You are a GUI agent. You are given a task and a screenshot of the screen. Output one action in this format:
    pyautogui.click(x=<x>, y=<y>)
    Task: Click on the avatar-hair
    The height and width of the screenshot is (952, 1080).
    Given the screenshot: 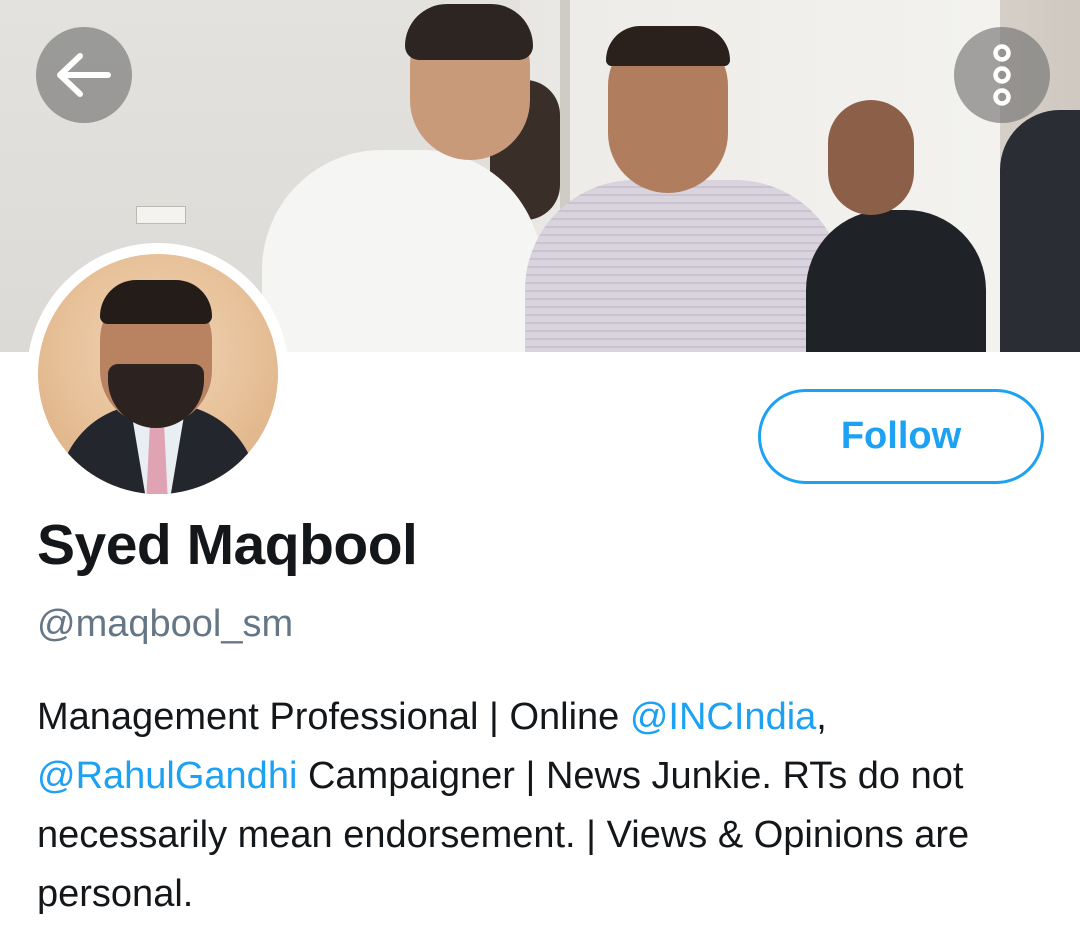 What is the action you would take?
    pyautogui.click(x=156, y=302)
    